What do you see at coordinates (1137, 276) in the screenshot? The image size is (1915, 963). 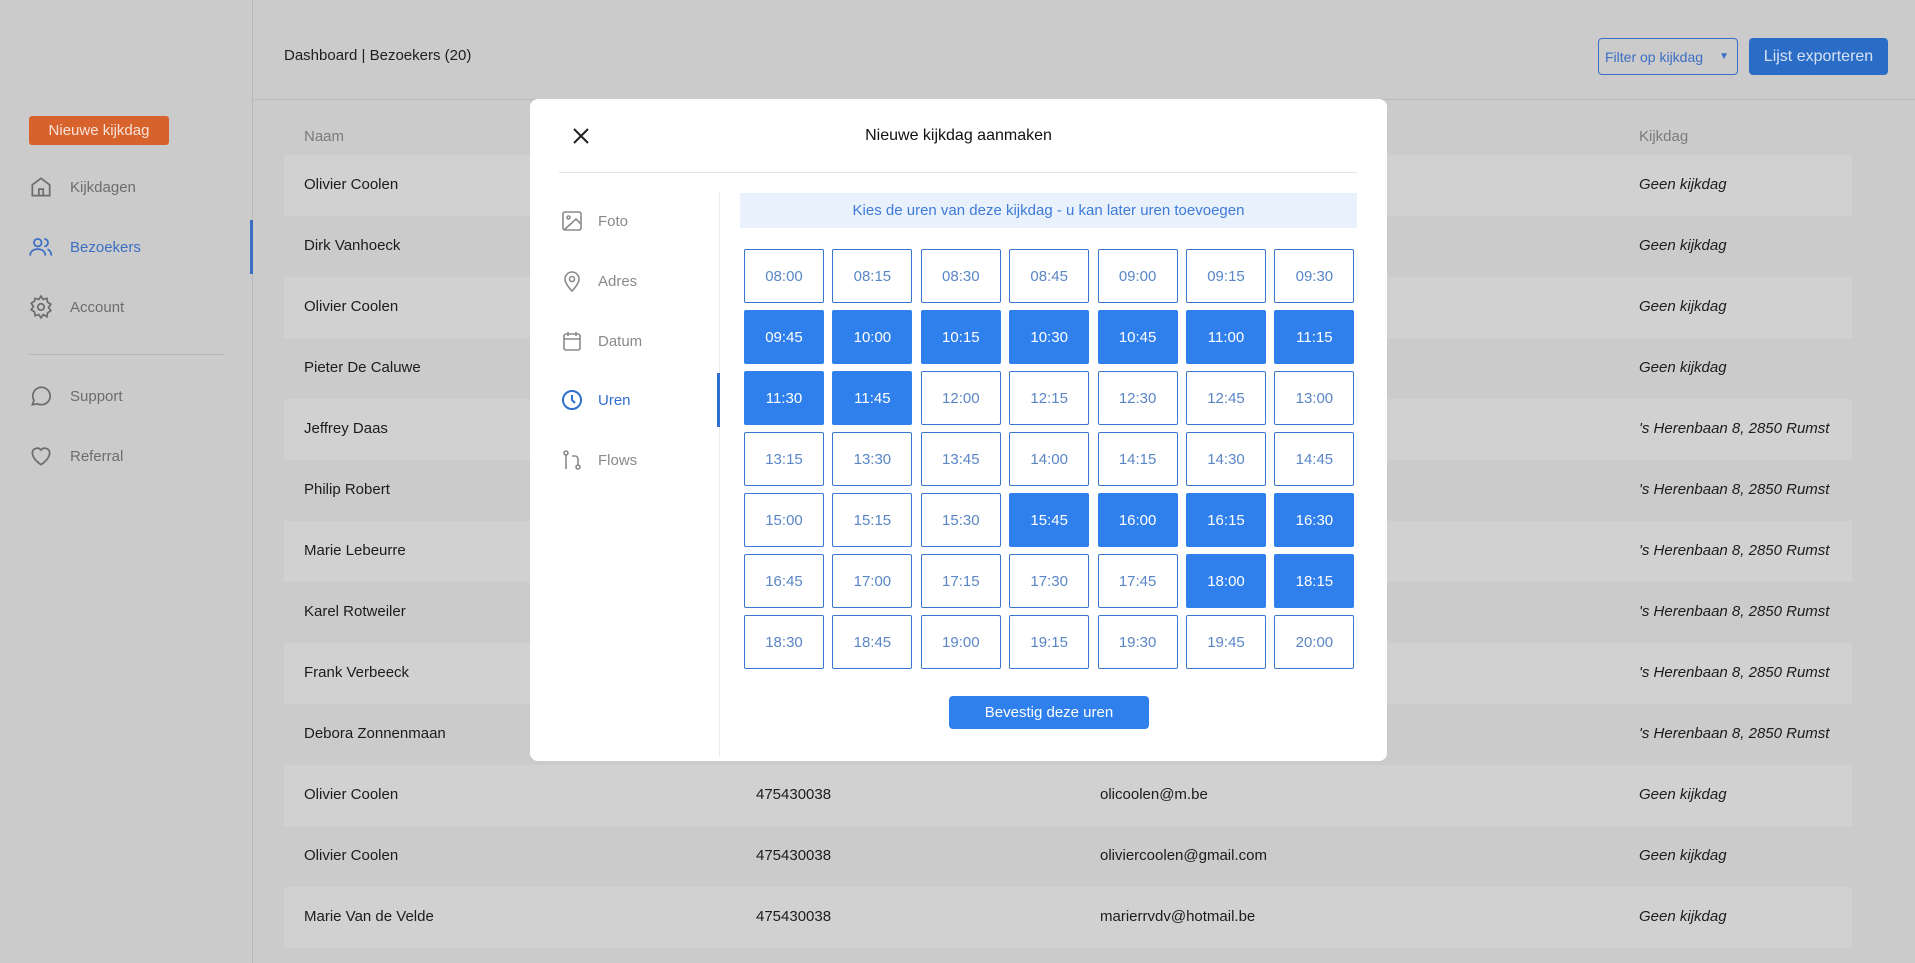 I see `time-slot: 09:00` at bounding box center [1137, 276].